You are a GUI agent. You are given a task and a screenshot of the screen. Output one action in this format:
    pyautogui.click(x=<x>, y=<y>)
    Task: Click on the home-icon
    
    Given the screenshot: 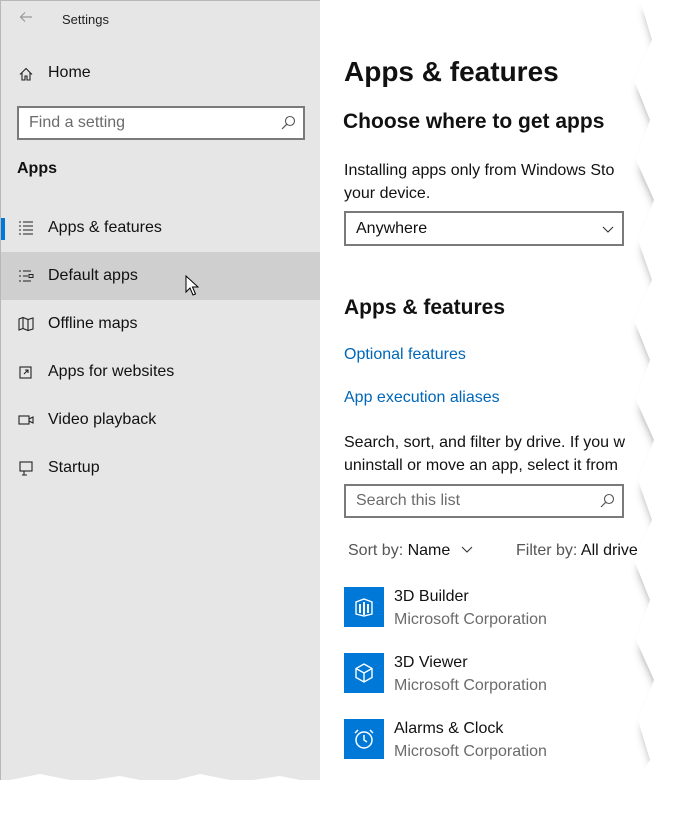 What is the action you would take?
    pyautogui.click(x=26, y=74)
    